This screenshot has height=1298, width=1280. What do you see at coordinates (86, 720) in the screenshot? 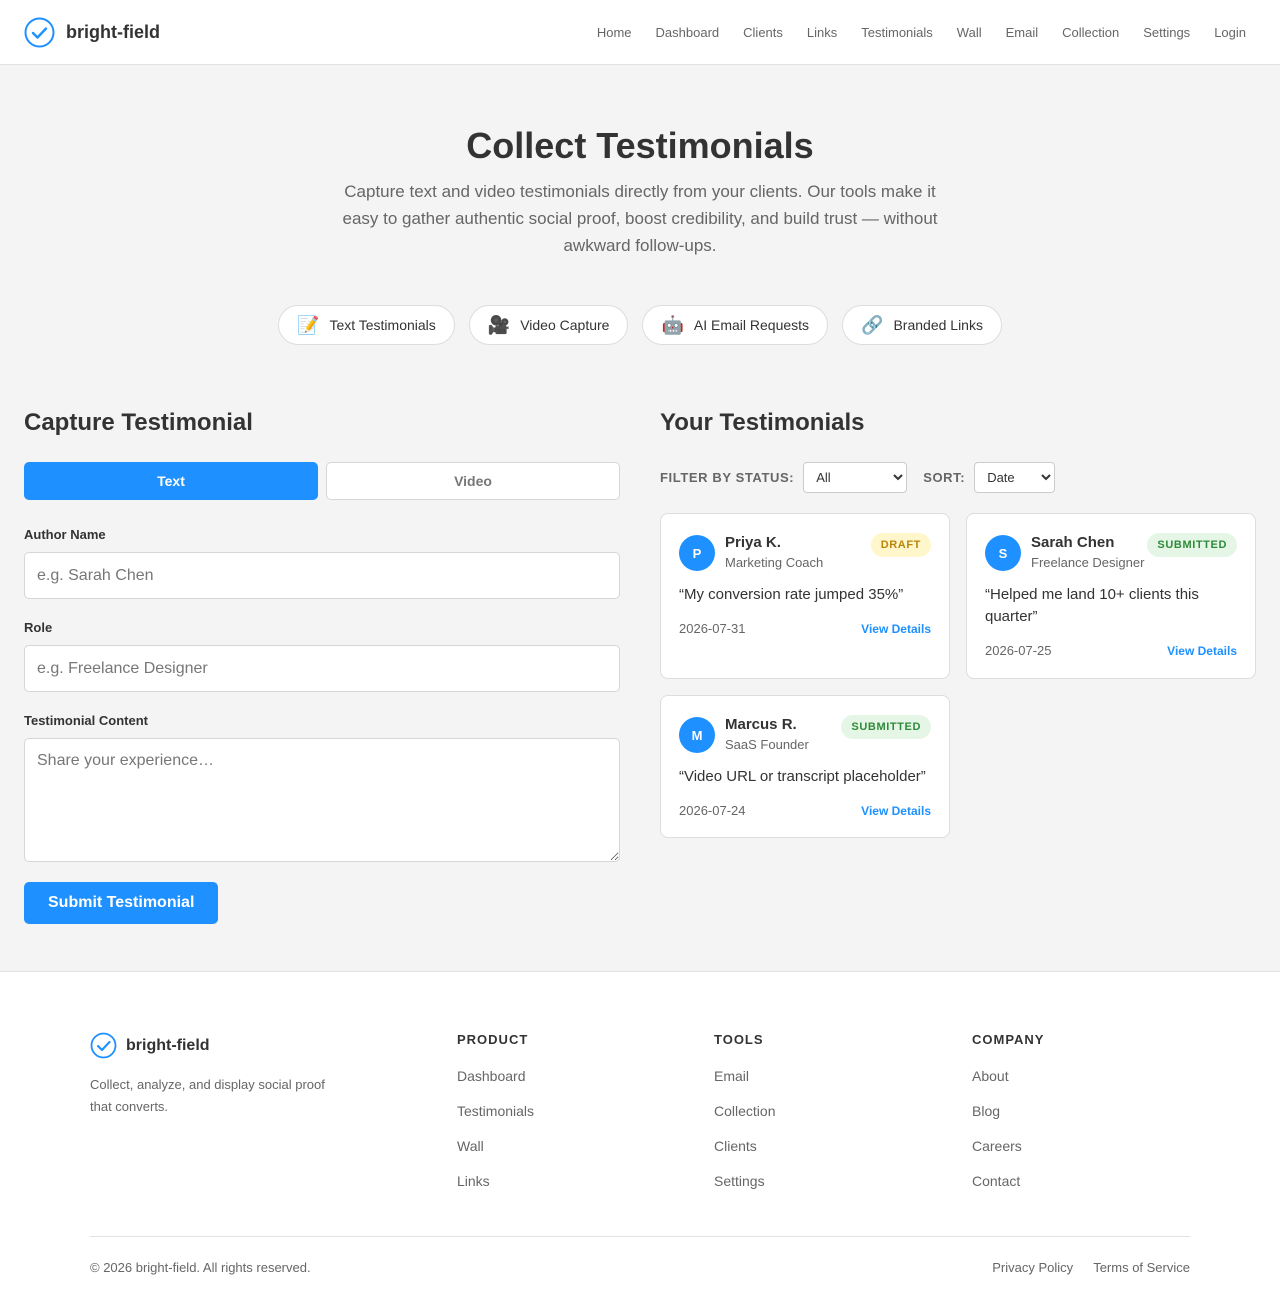
I see `testimonial-content-label: Testimonial Content` at bounding box center [86, 720].